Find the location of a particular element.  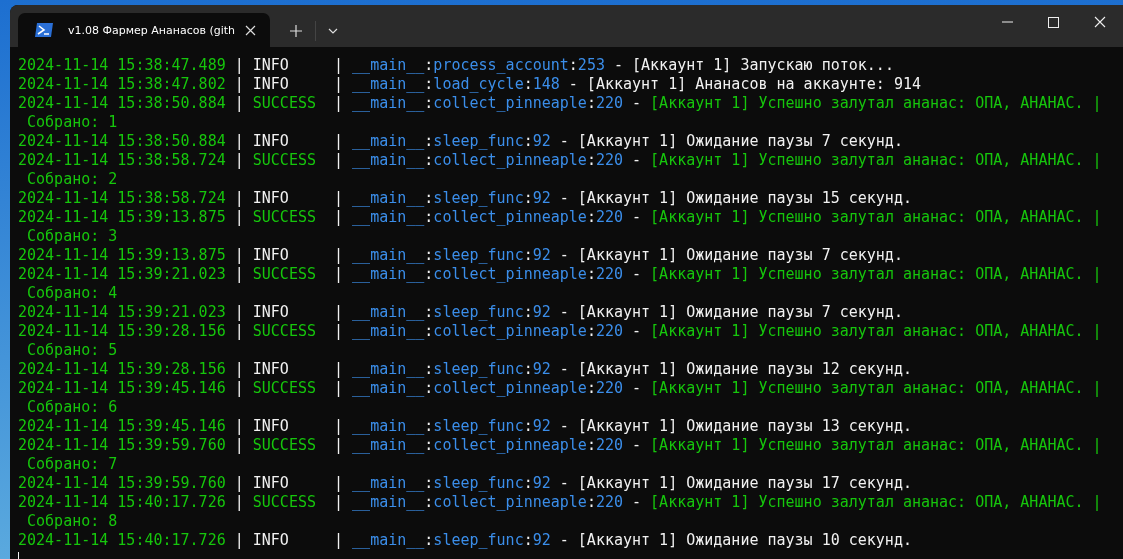

log-message: [Аккаунт 1] Ожидание паузы 12 секунд. is located at coordinates (744, 369).